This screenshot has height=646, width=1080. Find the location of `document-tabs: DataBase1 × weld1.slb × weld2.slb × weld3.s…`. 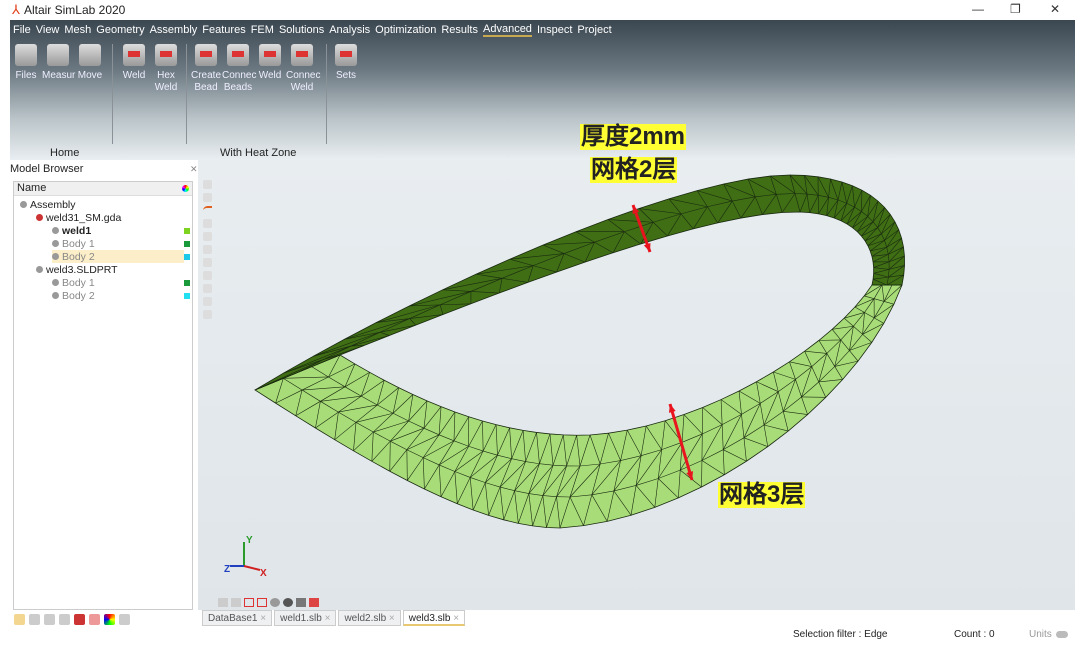

document-tabs: DataBase1 × weld1.slb × weld2.slb × weld3.s… is located at coordinates (334, 618).